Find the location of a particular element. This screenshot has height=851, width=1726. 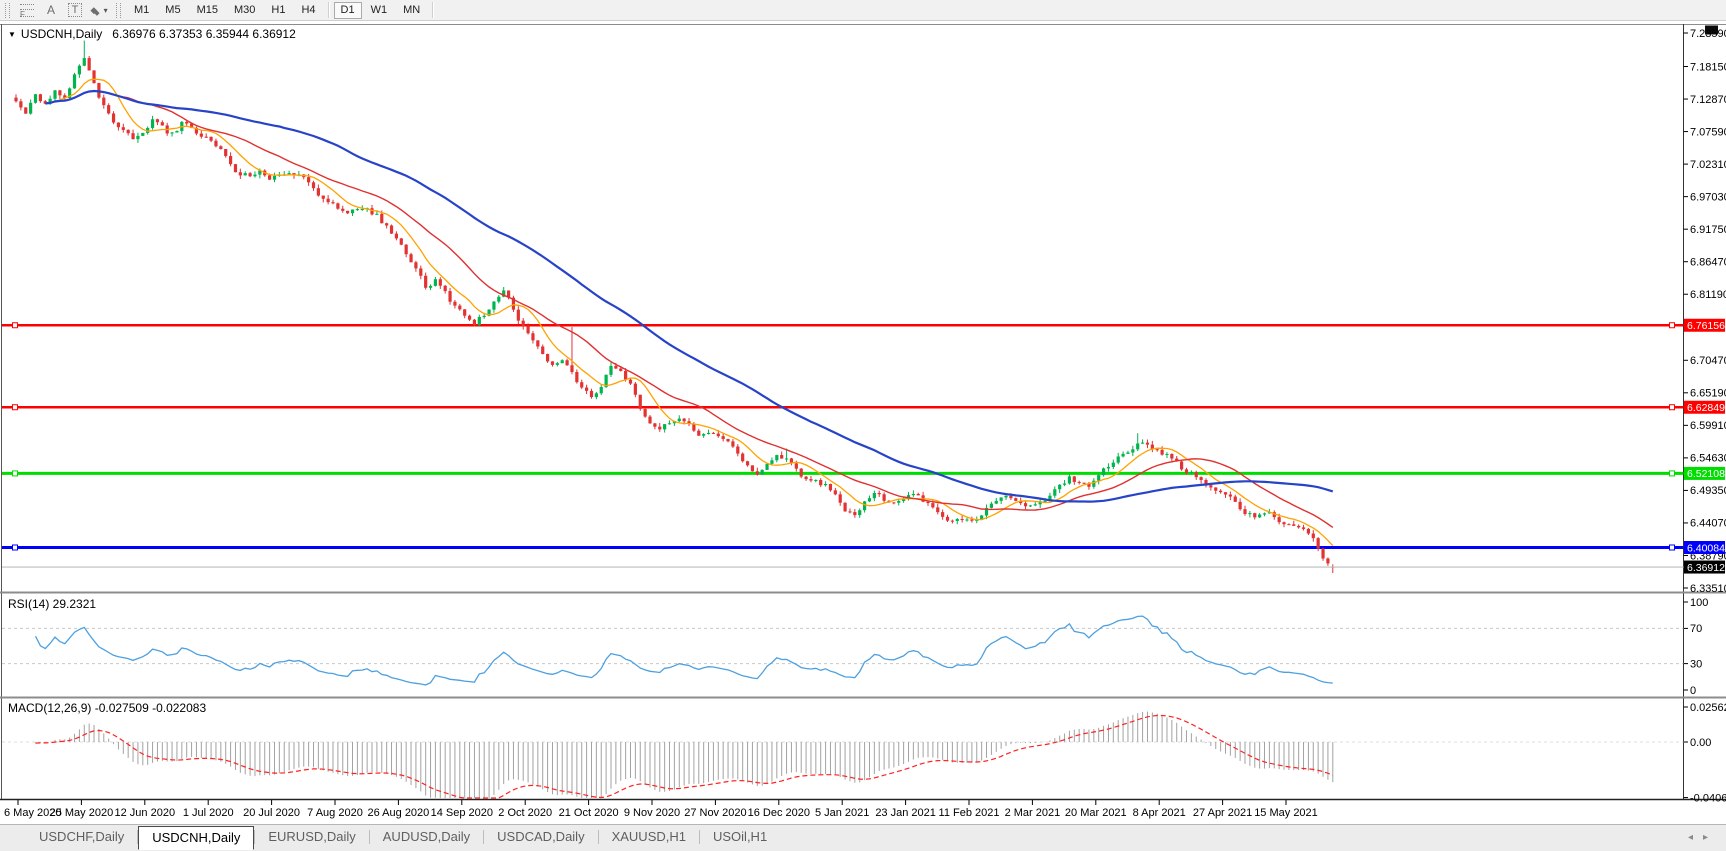

svg-text: 6.44070 is located at coordinates (1708, 524).